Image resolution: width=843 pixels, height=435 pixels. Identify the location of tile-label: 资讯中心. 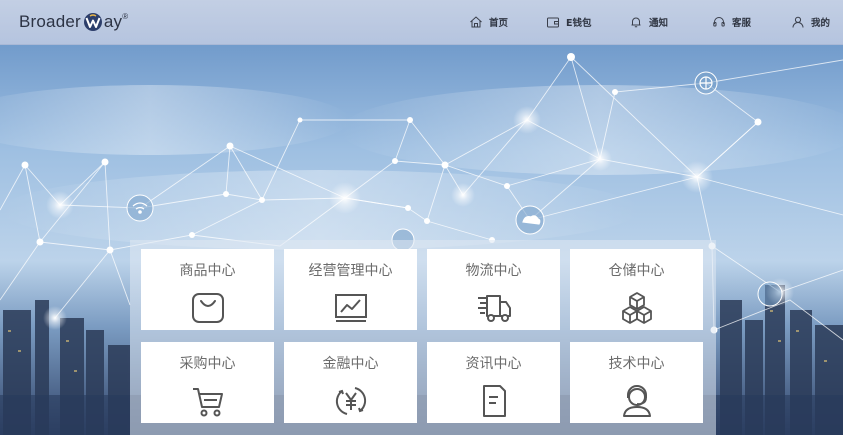
(493, 364).